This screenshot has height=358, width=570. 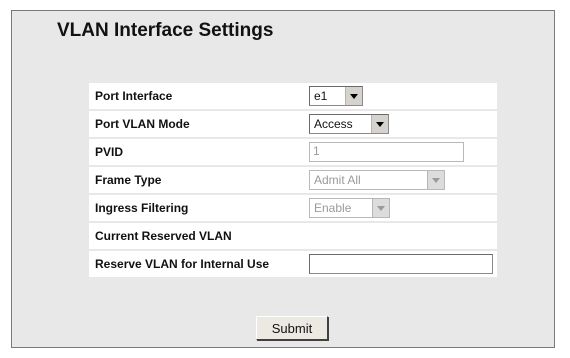 What do you see at coordinates (199, 207) in the screenshot?
I see `ingress-filtering-label: Ingress Filtering` at bounding box center [199, 207].